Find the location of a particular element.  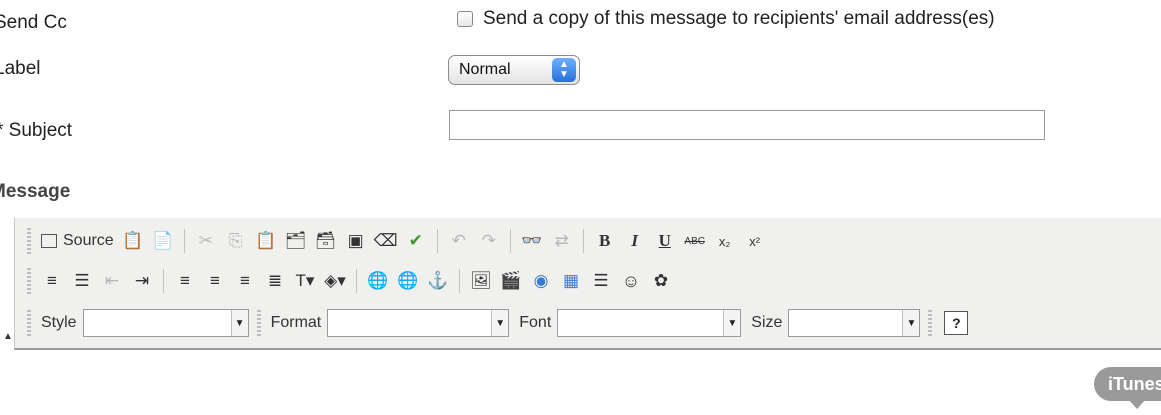

select-all-icon: ▣ is located at coordinates (356, 241).